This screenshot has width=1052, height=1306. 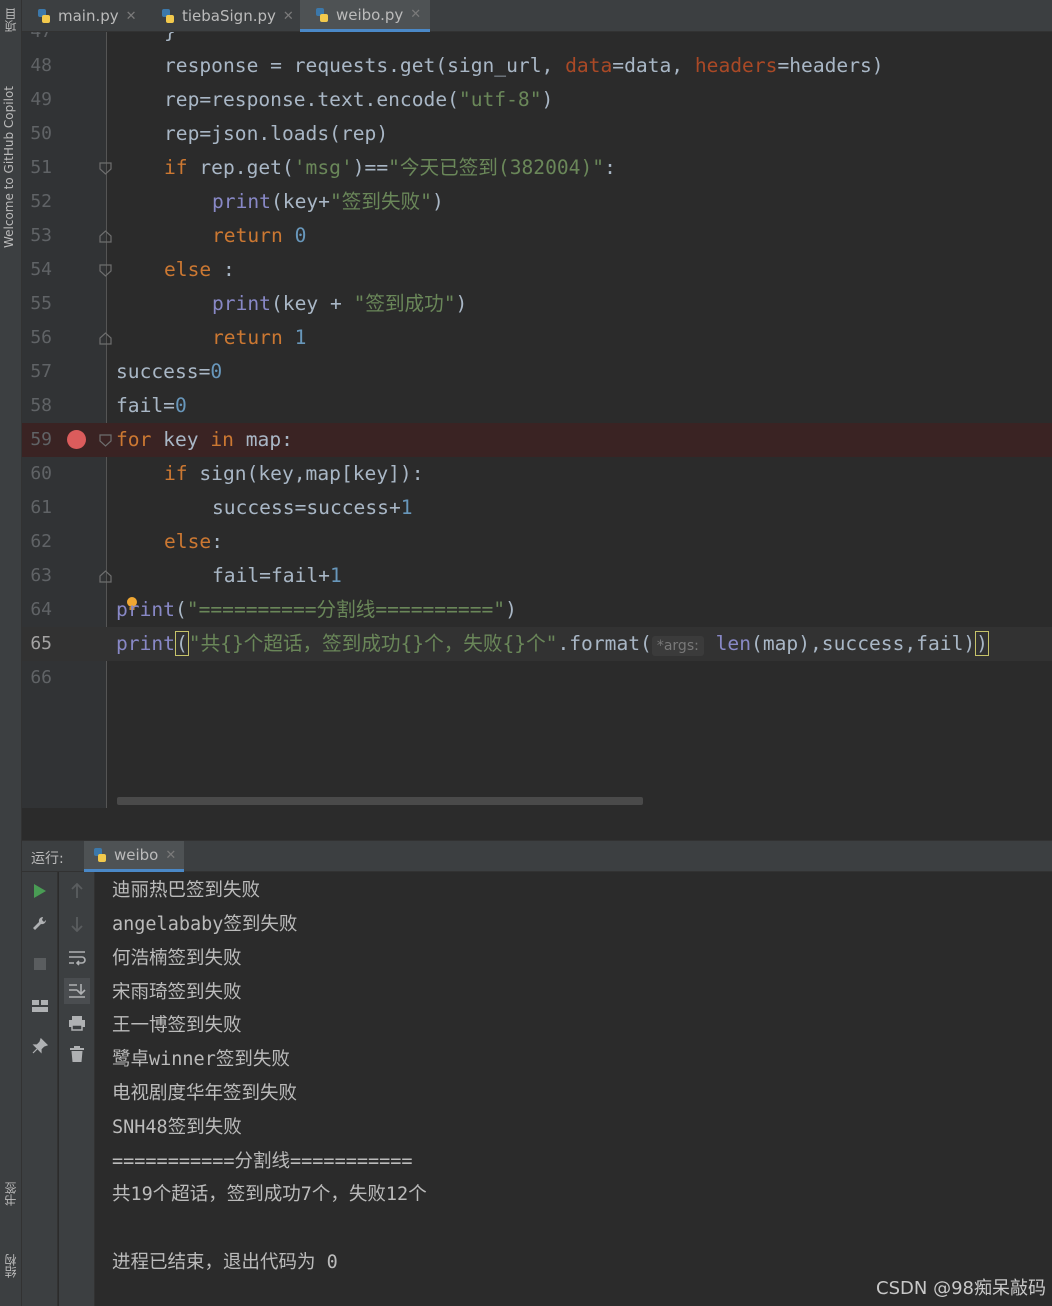 I want to click on code-line: 50 rep=json.loads(rep), so click(x=209, y=133).